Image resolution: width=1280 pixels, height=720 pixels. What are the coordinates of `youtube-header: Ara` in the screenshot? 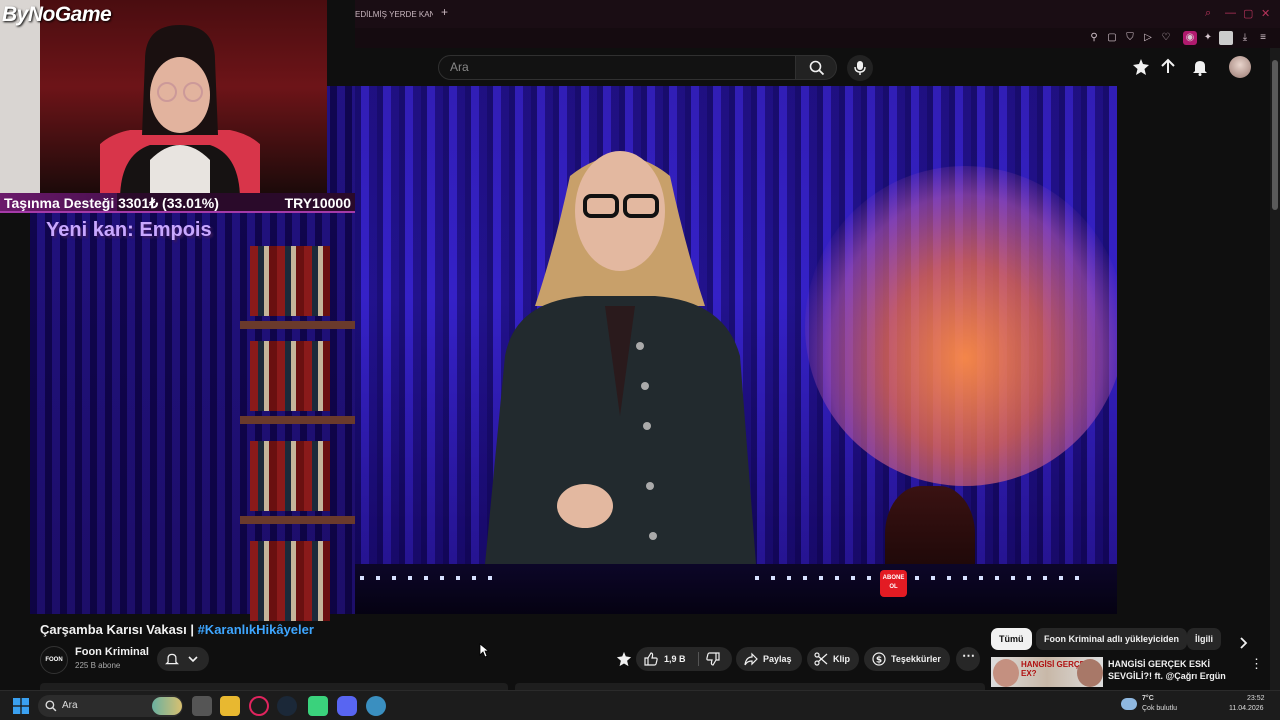 It's located at (811, 67).